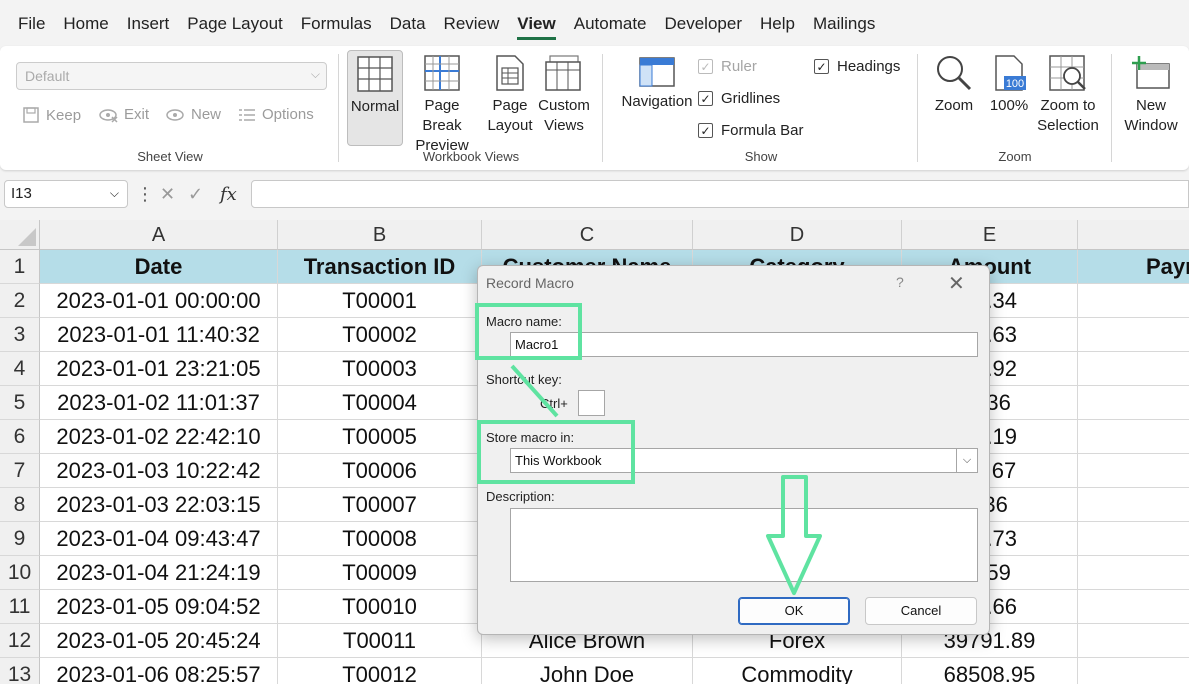 This screenshot has width=1189, height=684. I want to click on tab-insert: Insert, so click(148, 23).